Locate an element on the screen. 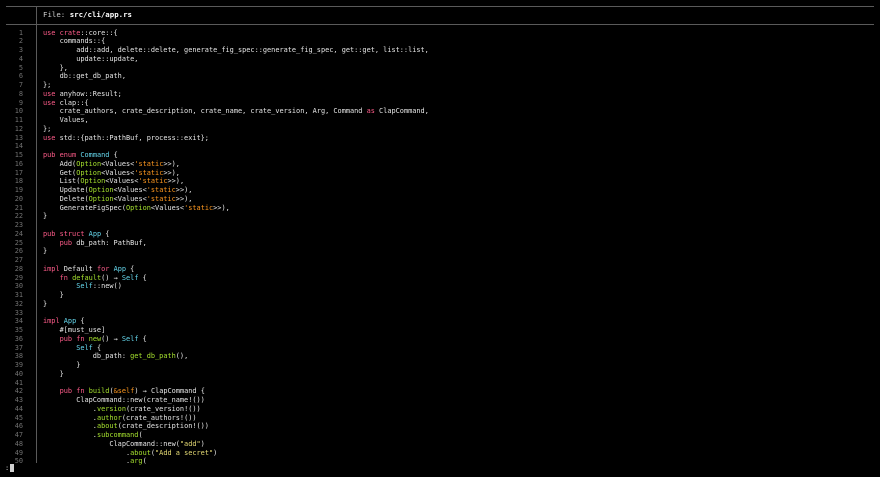 This screenshot has height=477, width=880. code-token: List( is located at coordinates (62, 181).